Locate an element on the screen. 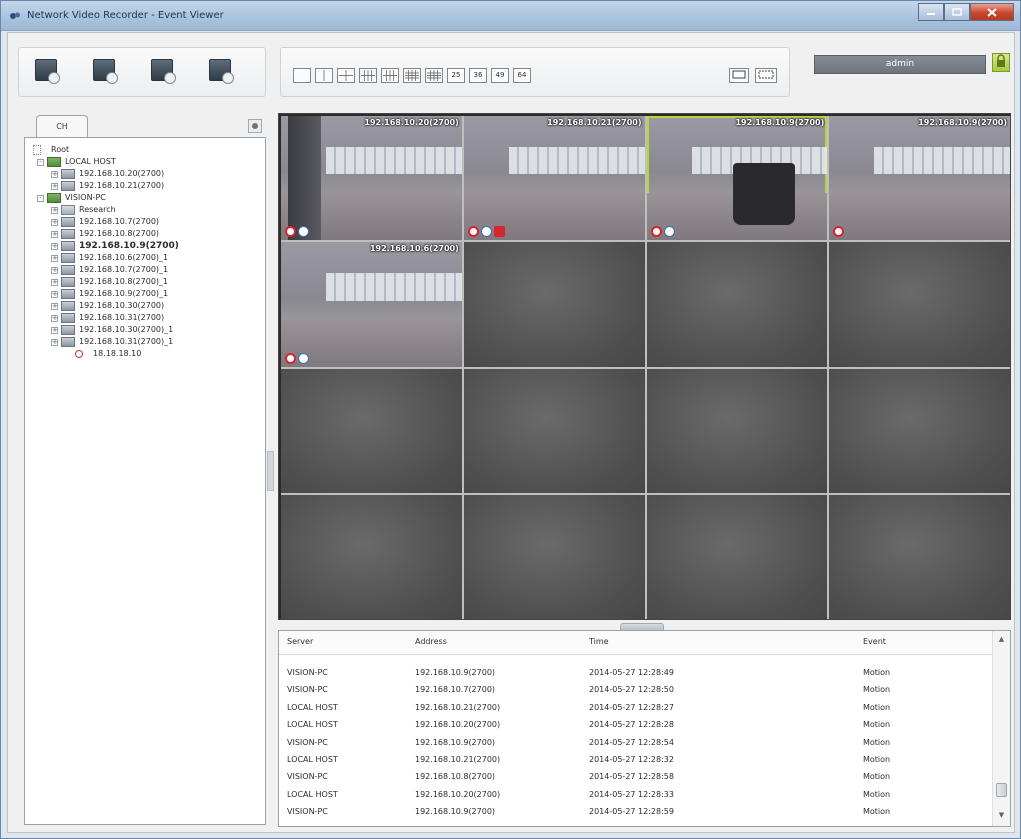 Image resolution: width=1021 pixels, height=839 pixels. tree-item: +192.168.10.7(2700)_1 is located at coordinates (145, 270).